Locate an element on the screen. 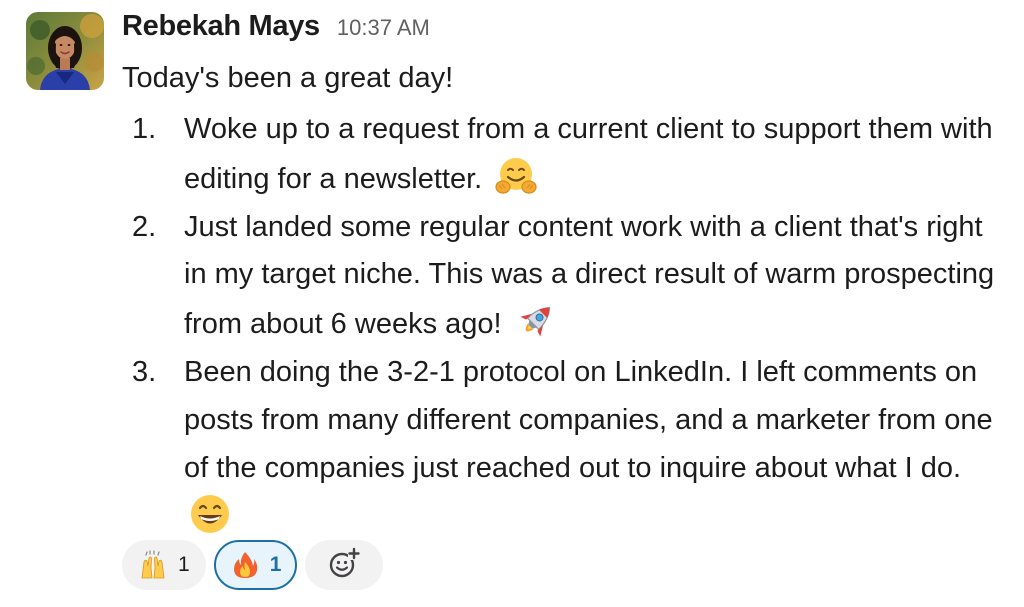 Image resolution: width=1024 pixels, height=607 pixels. add-reaction-button is located at coordinates (344, 565).